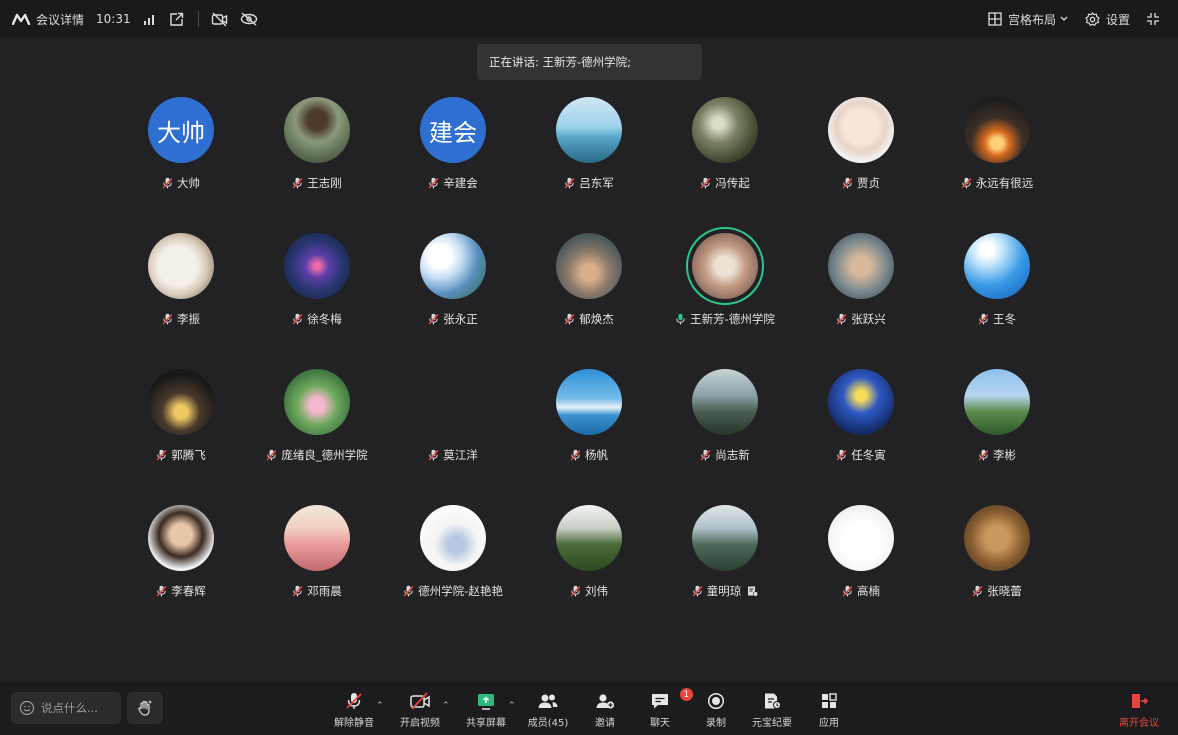 The image size is (1178, 735). I want to click on participant-name: 徐冬梅, so click(324, 319).